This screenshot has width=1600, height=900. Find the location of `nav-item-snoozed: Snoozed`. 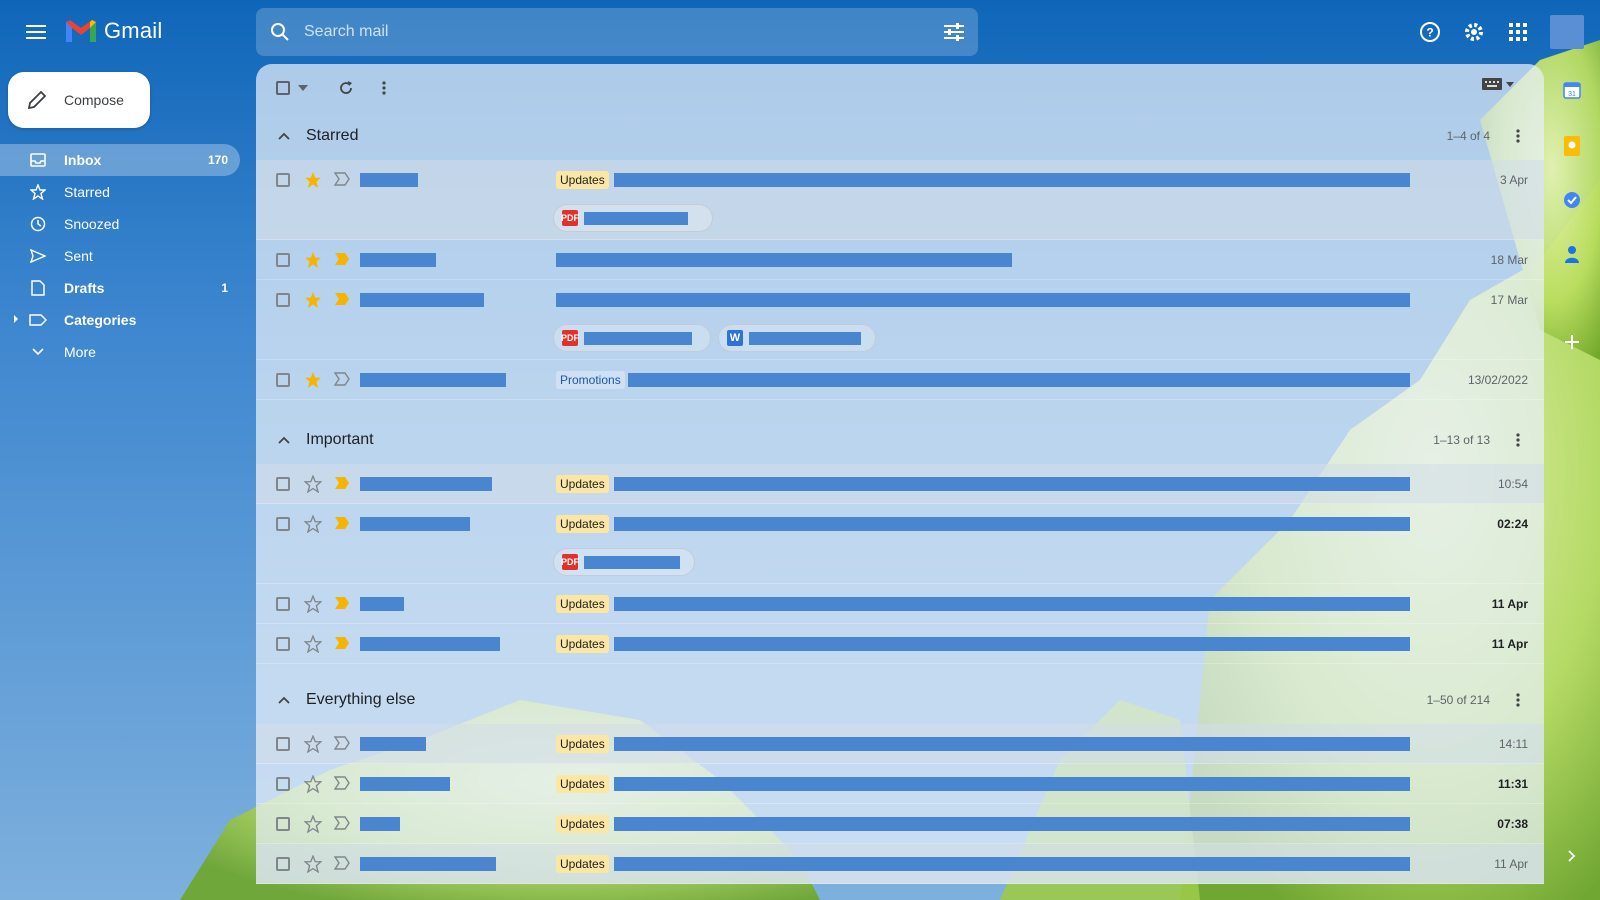

nav-item-snoozed: Snoozed is located at coordinates (120, 224).